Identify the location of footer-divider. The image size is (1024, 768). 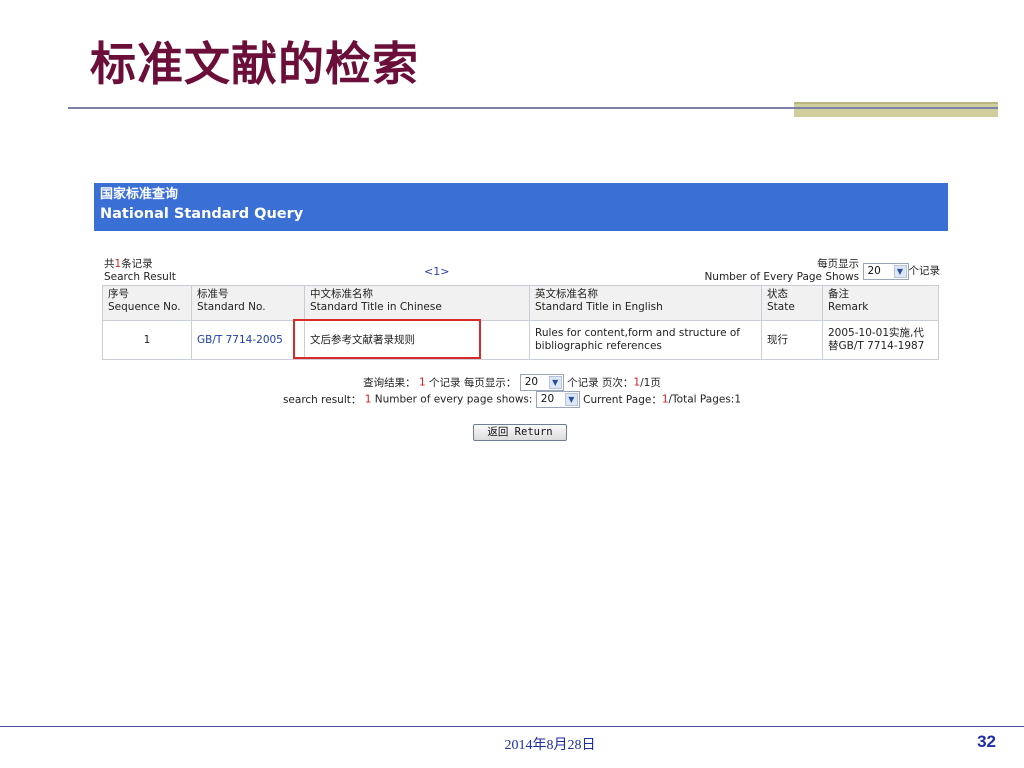
(512, 726).